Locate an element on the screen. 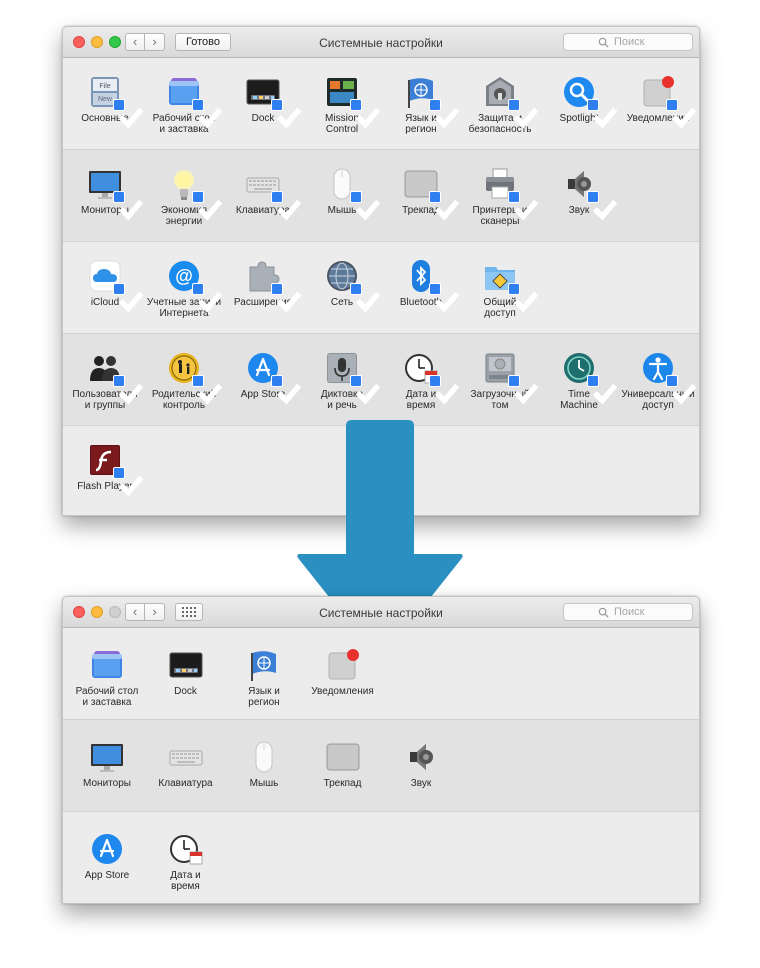 The image size is (760, 968). pref-pane-диктовка-и-речь: Диктовка и речь is located at coordinates (342, 381).